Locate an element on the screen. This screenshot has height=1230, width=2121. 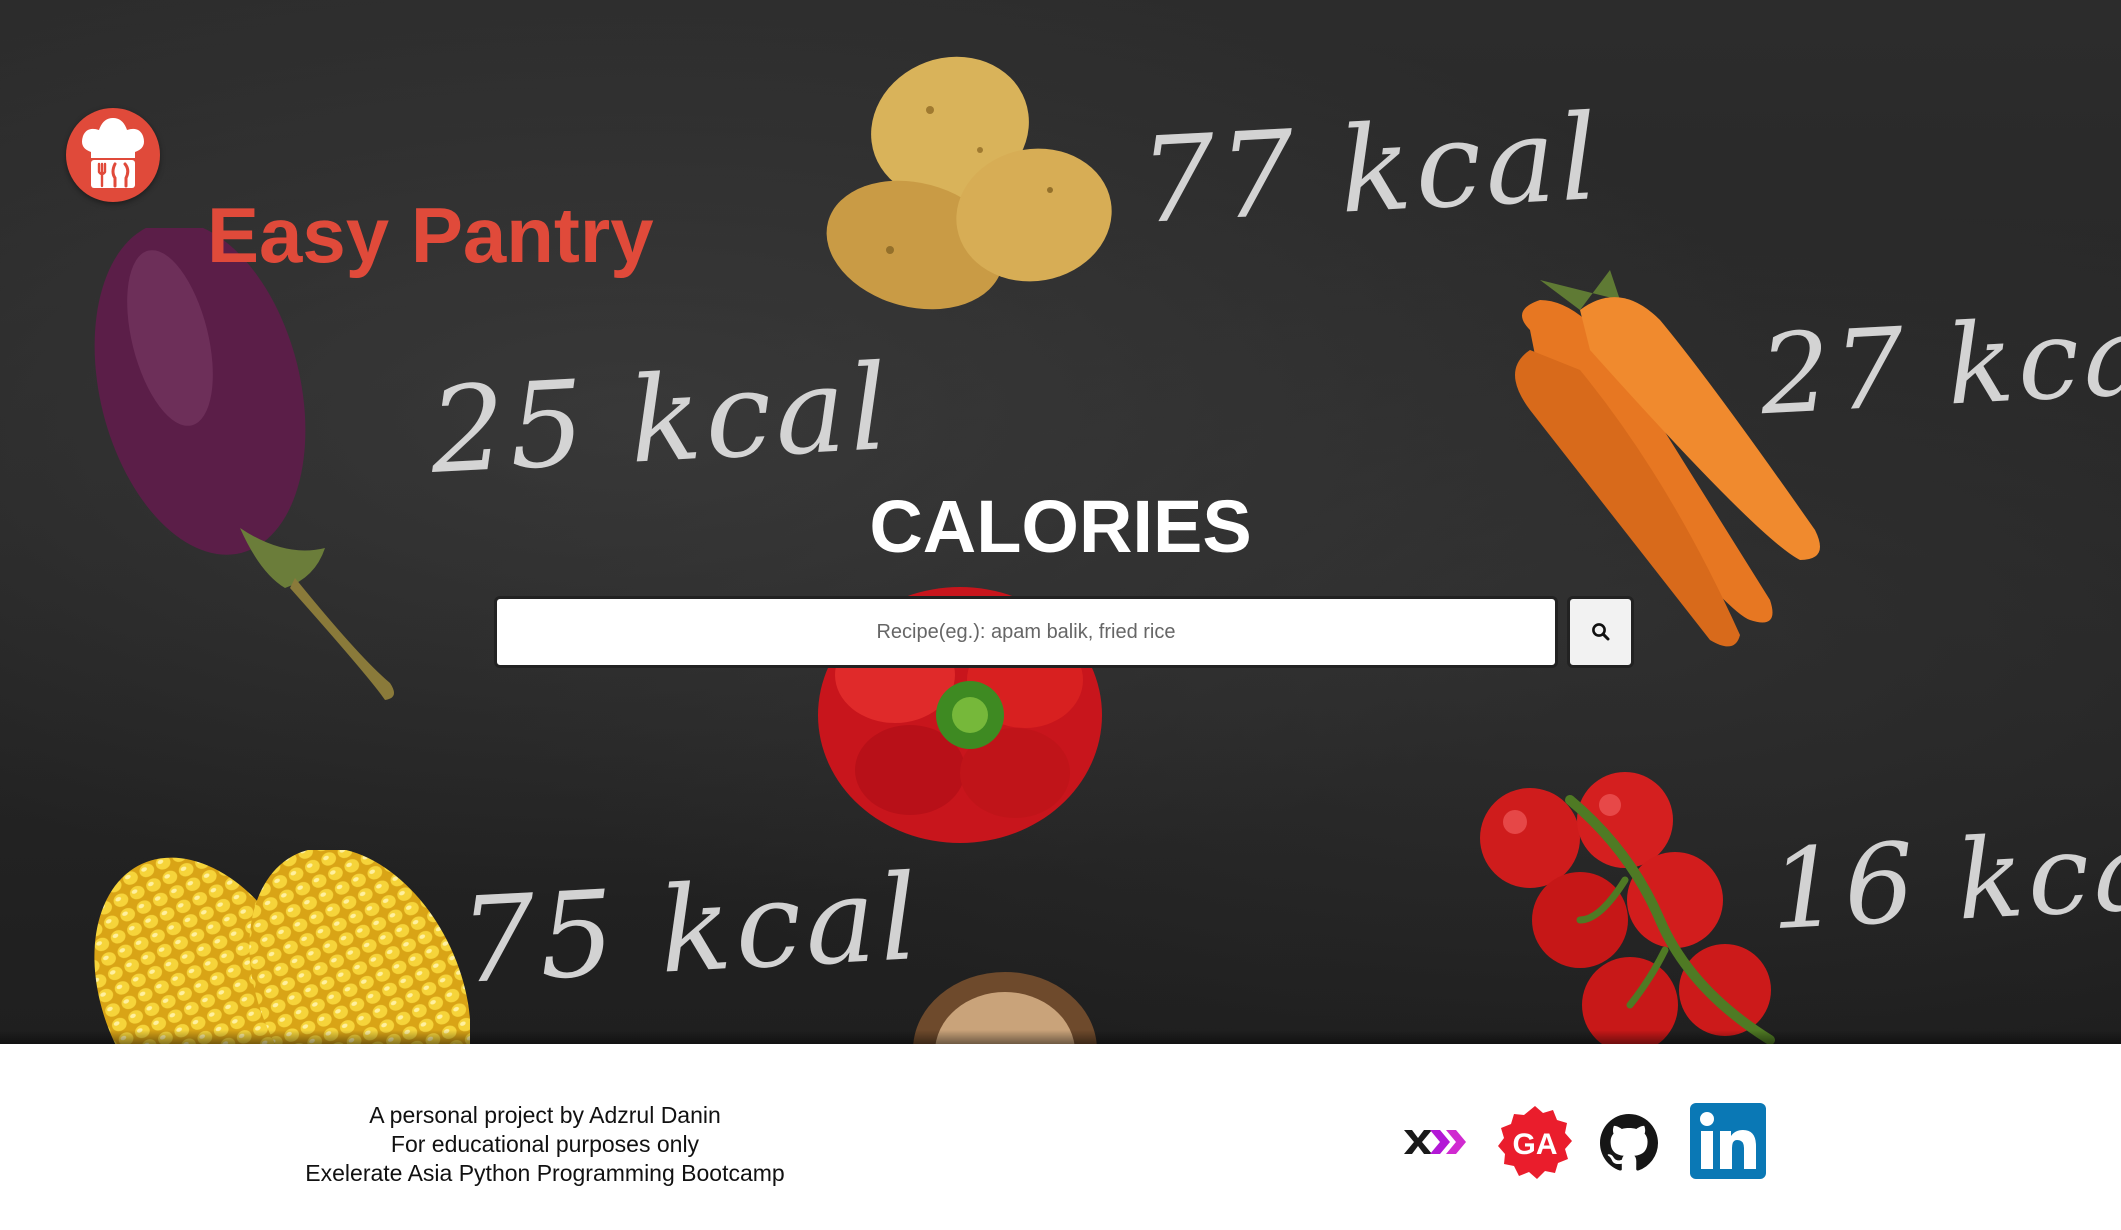
search-icon is located at coordinates (1600, 632).